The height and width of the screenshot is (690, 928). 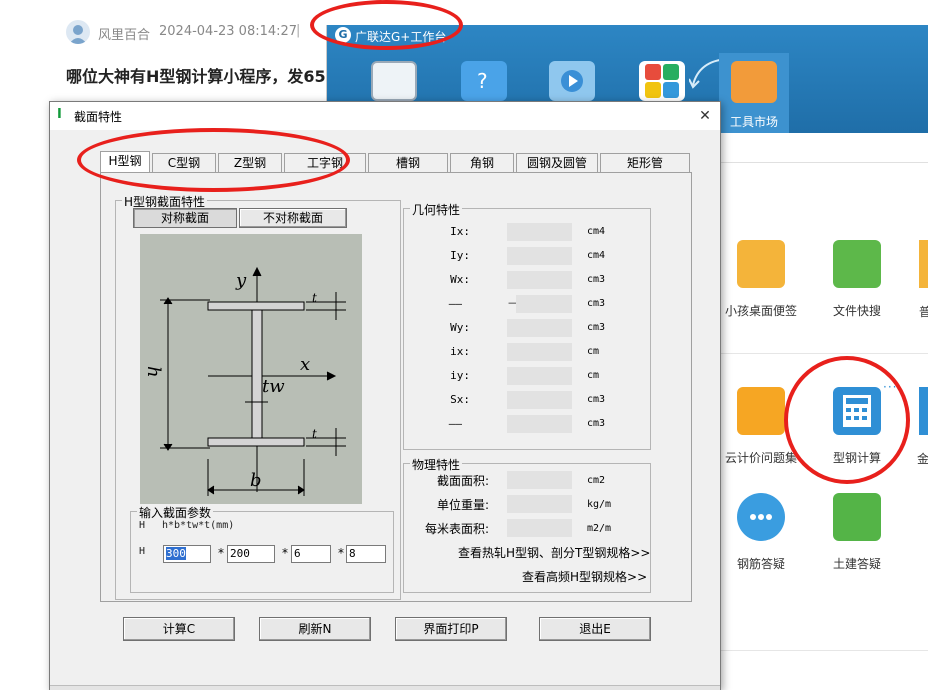 What do you see at coordinates (142, 525) in the screenshot?
I see `input-formula-prefix: H` at bounding box center [142, 525].